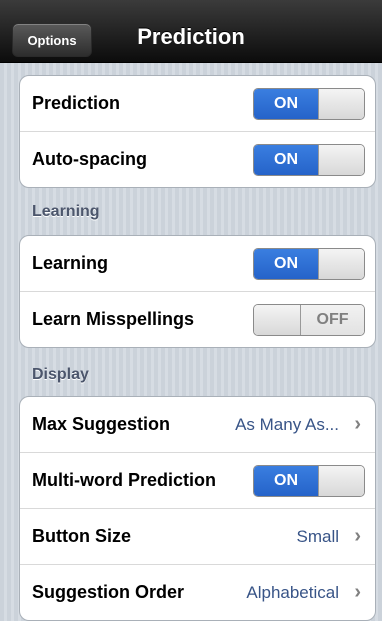 This screenshot has height=621, width=382. Describe the element at coordinates (52, 40) in the screenshot. I see `back-button-label: Options` at that location.